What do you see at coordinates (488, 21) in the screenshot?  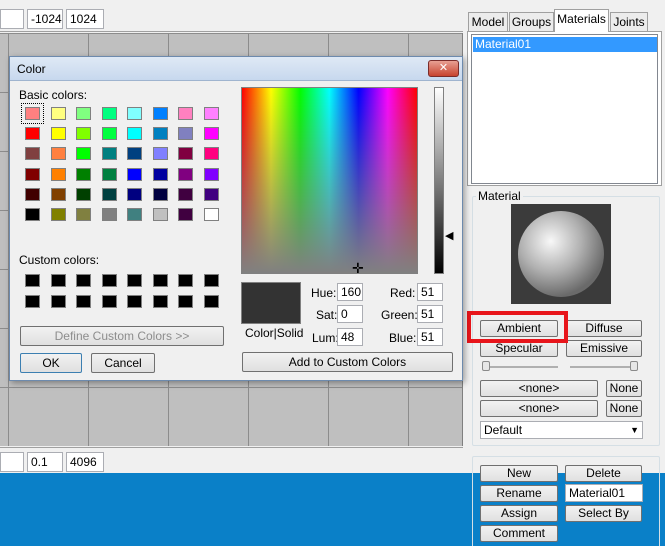 I see `tab-model: Model` at bounding box center [488, 21].